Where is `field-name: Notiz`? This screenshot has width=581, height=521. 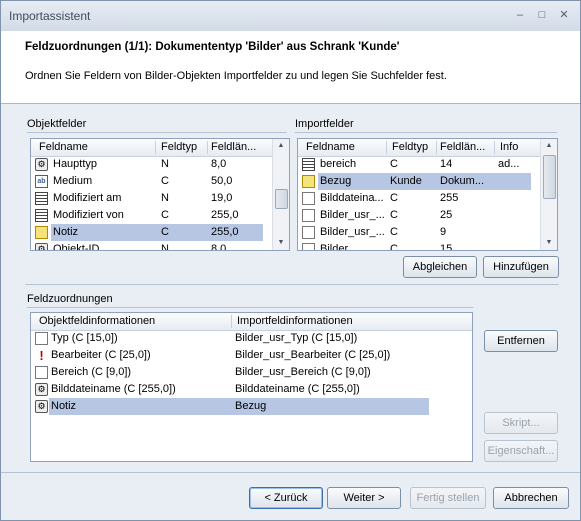
field-name: Notiz is located at coordinates (66, 232).